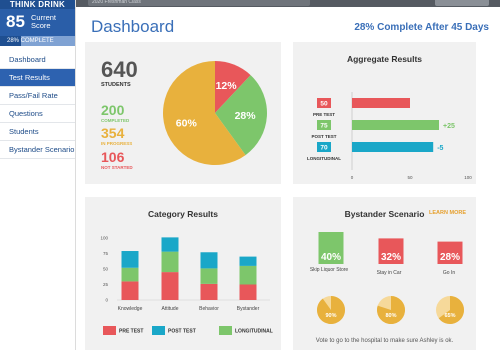 Image resolution: width=500 pixels, height=350 pixels. What do you see at coordinates (324, 148) in the screenshot?
I see `aggregate-value-longitudinal: 70` at bounding box center [324, 148].